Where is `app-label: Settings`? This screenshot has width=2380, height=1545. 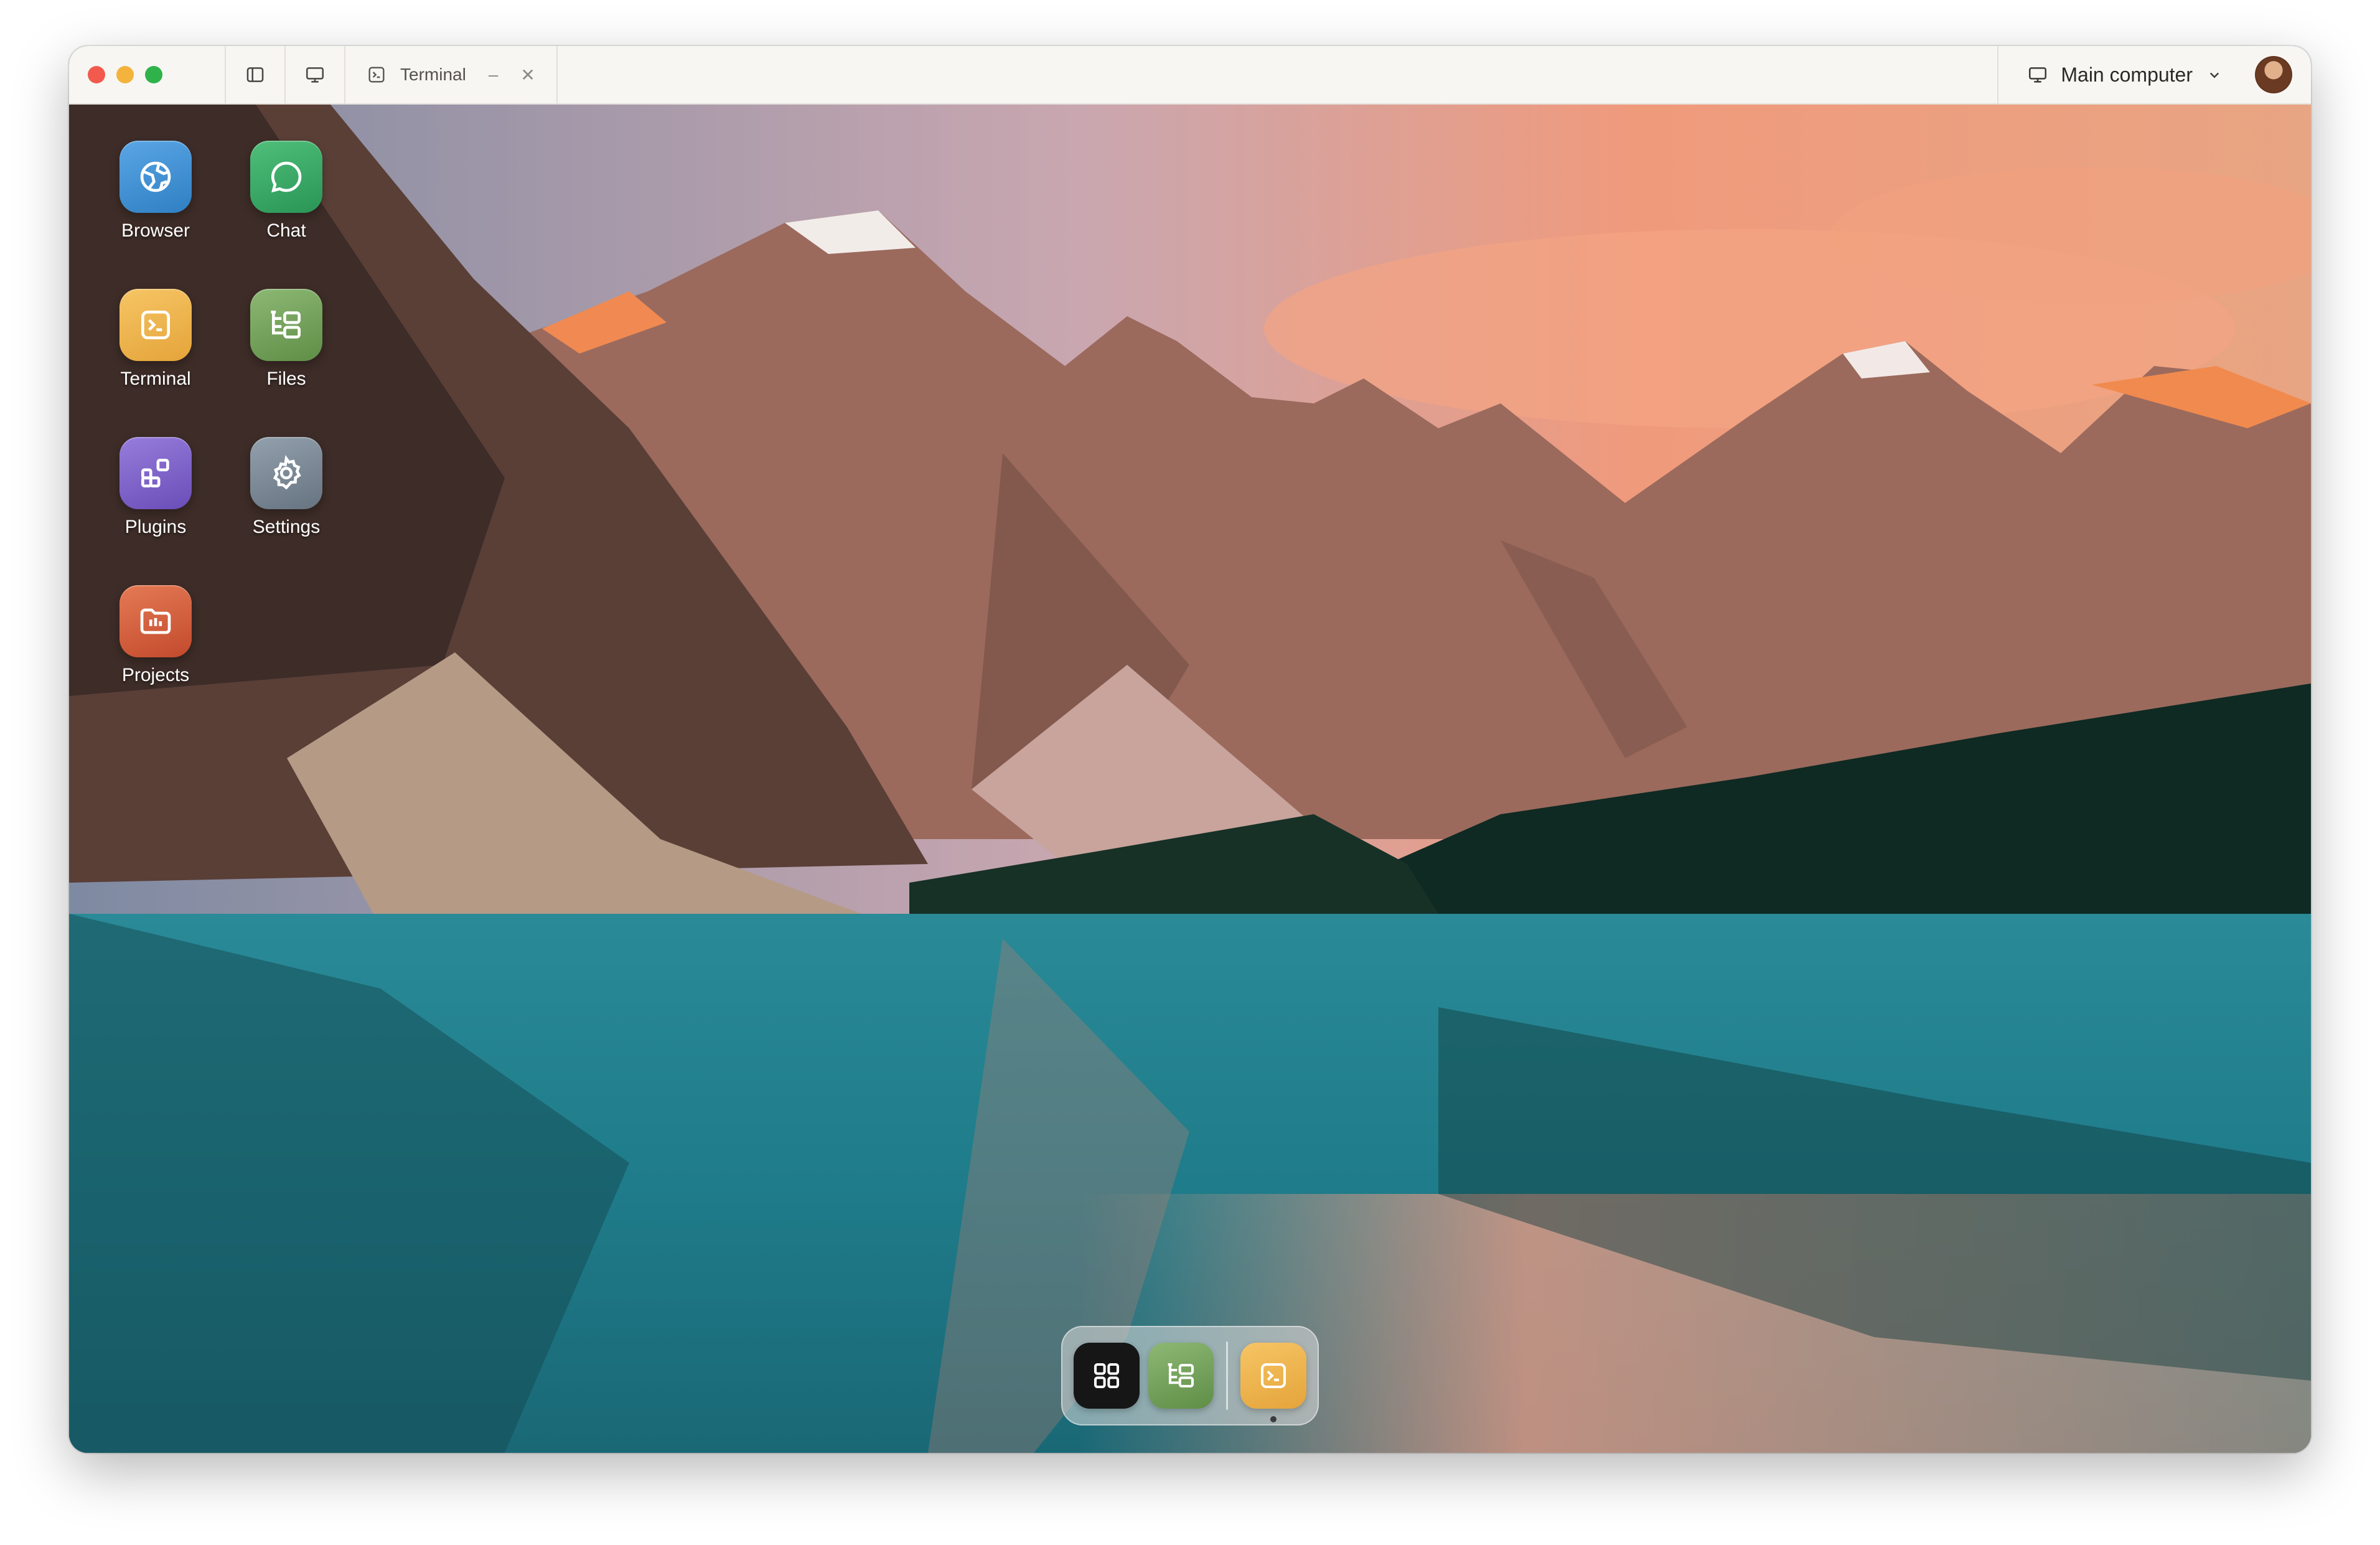
app-label: Settings is located at coordinates (286, 527).